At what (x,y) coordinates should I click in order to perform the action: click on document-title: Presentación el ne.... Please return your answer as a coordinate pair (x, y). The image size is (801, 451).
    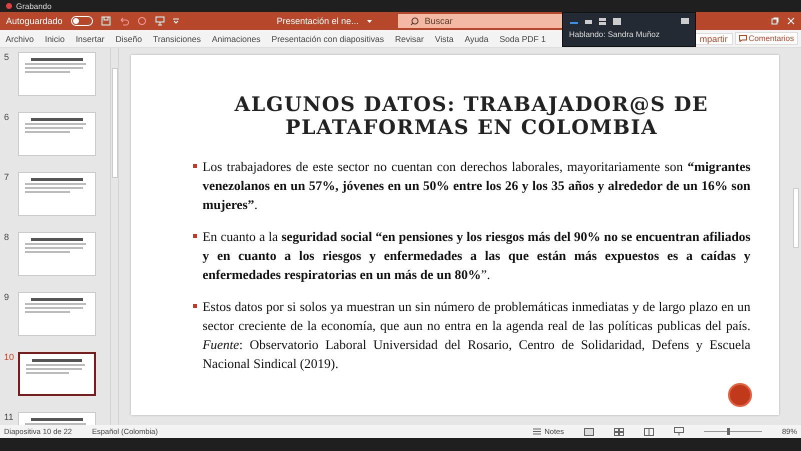
    Looking at the image, I should click on (317, 21).